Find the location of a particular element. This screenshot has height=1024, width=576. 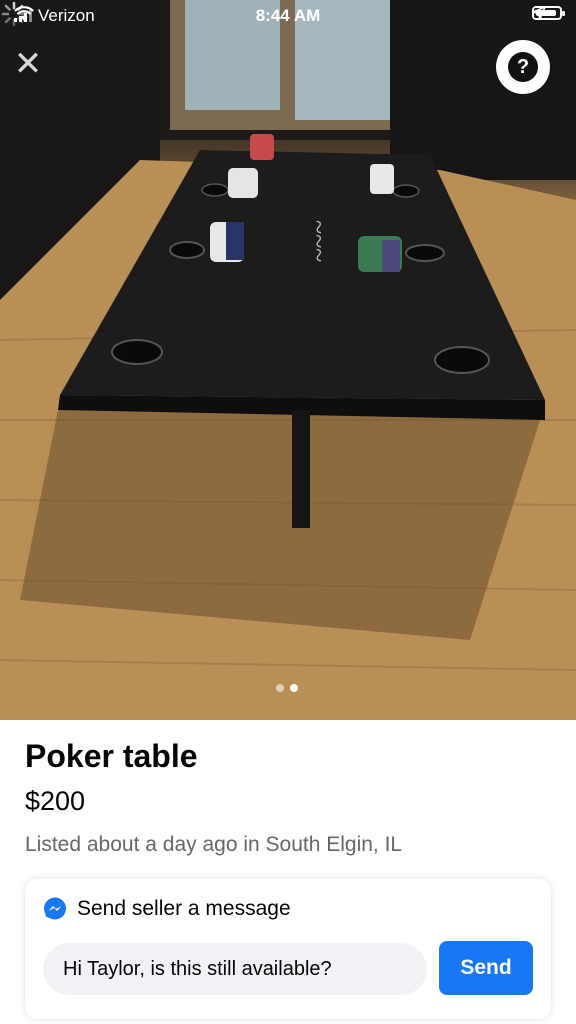

status-right is located at coordinates (548, 13).